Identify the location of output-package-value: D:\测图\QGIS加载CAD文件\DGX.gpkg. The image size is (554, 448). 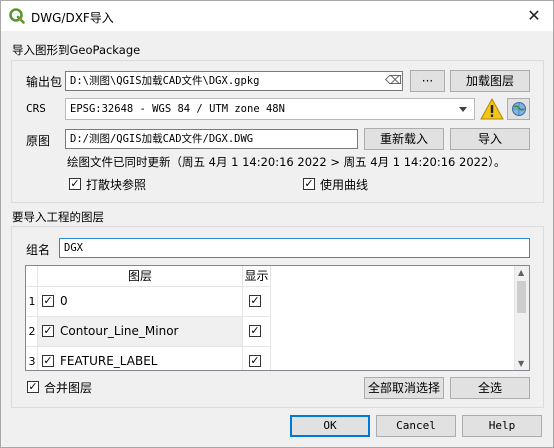
(165, 81).